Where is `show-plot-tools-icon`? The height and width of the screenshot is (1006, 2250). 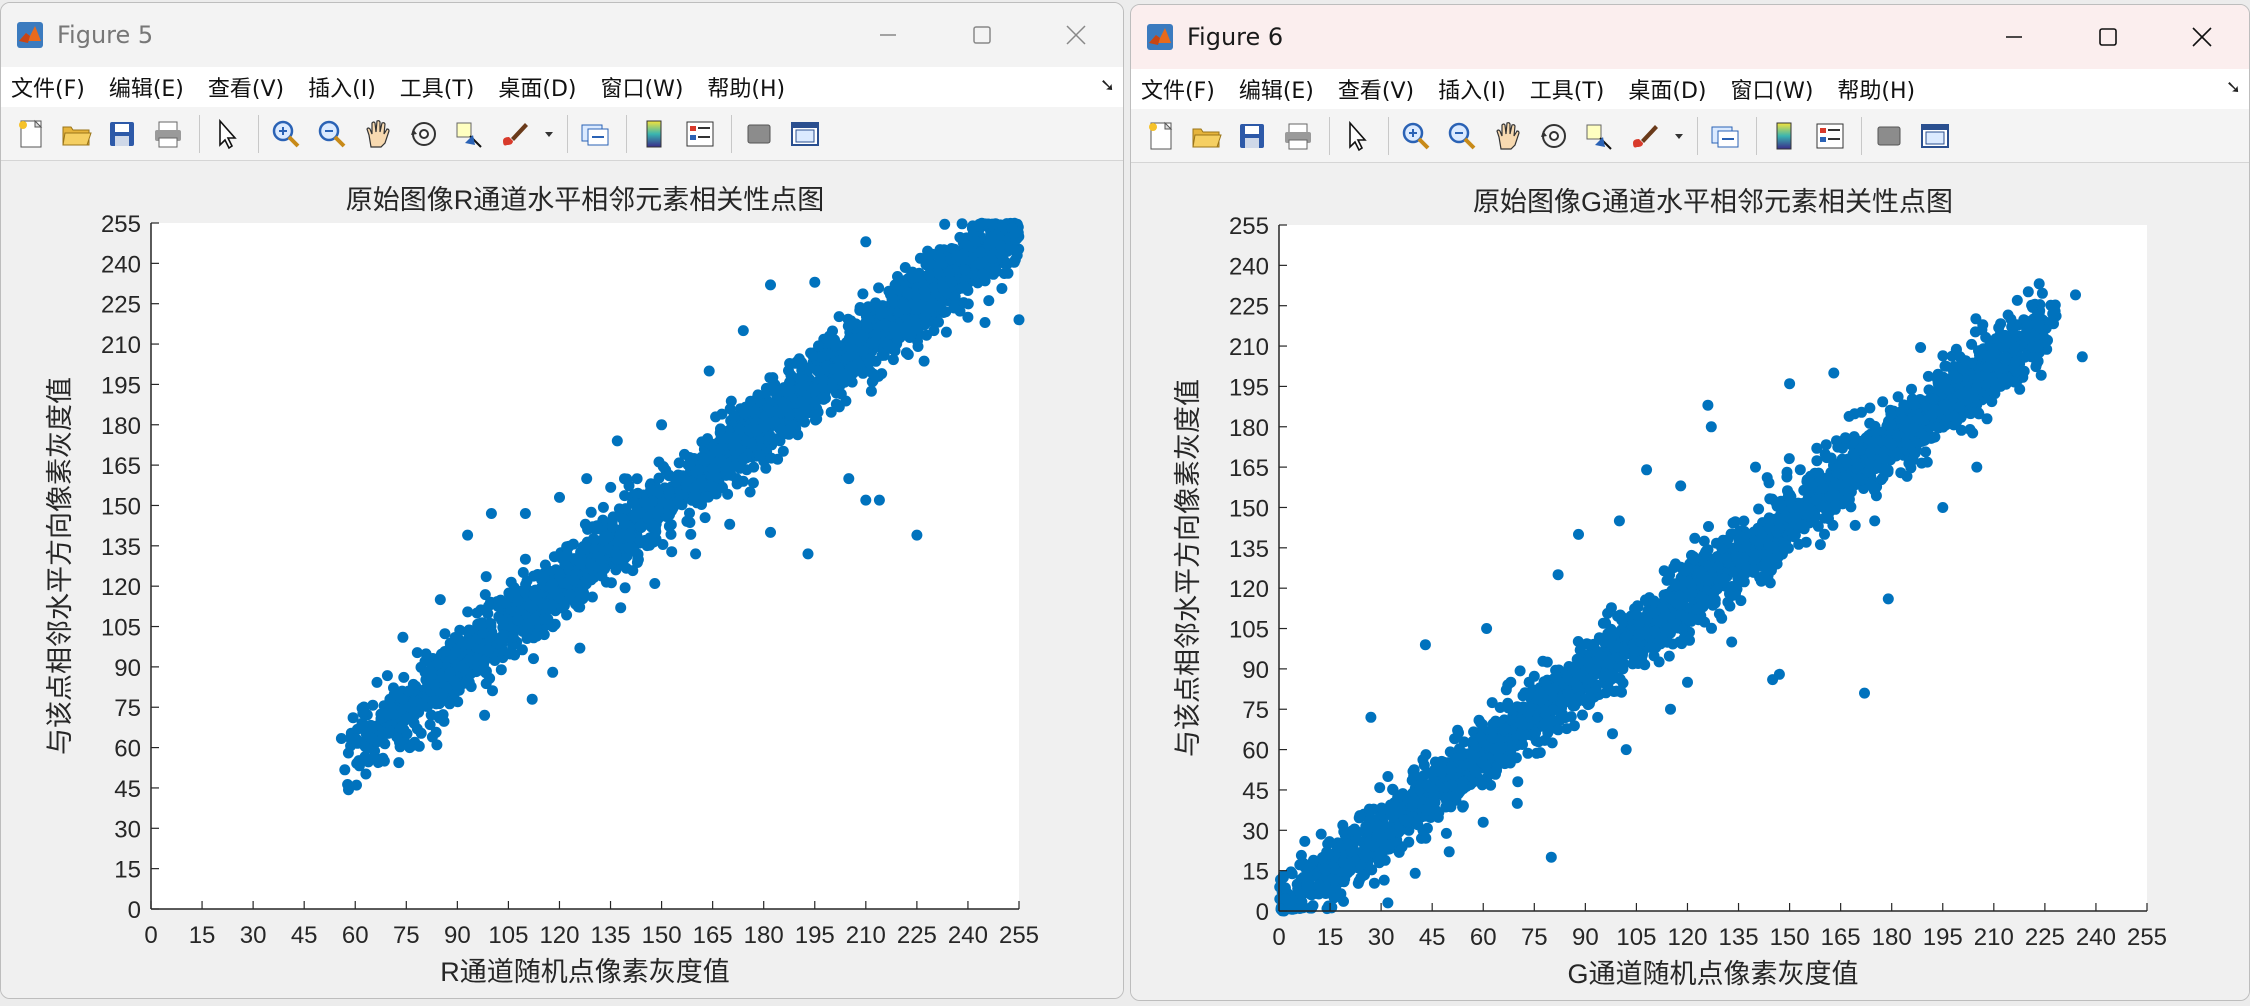 show-plot-tools-icon is located at coordinates (1935, 135).